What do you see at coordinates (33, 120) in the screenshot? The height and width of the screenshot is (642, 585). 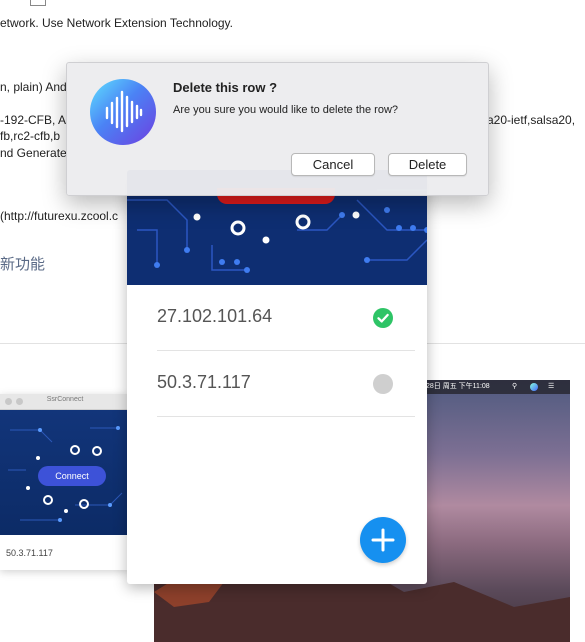 I see `article-text-line: -192-CFB, A` at bounding box center [33, 120].